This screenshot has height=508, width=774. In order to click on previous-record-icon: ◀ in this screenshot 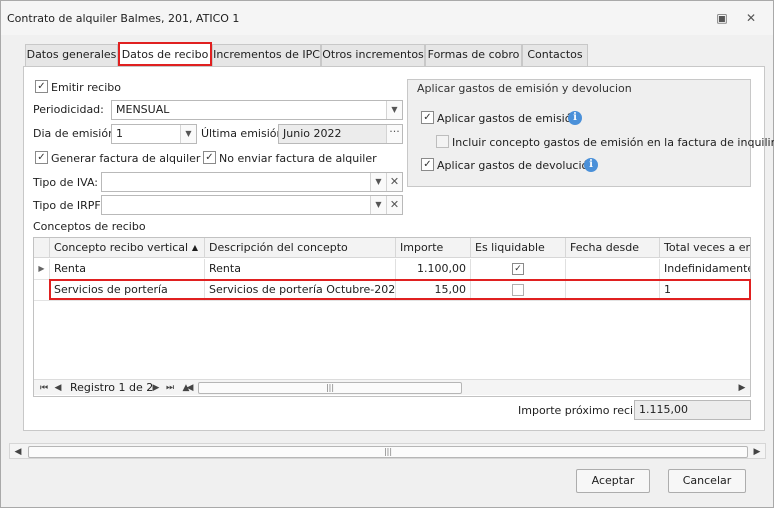, I will do `click(58, 388)`.